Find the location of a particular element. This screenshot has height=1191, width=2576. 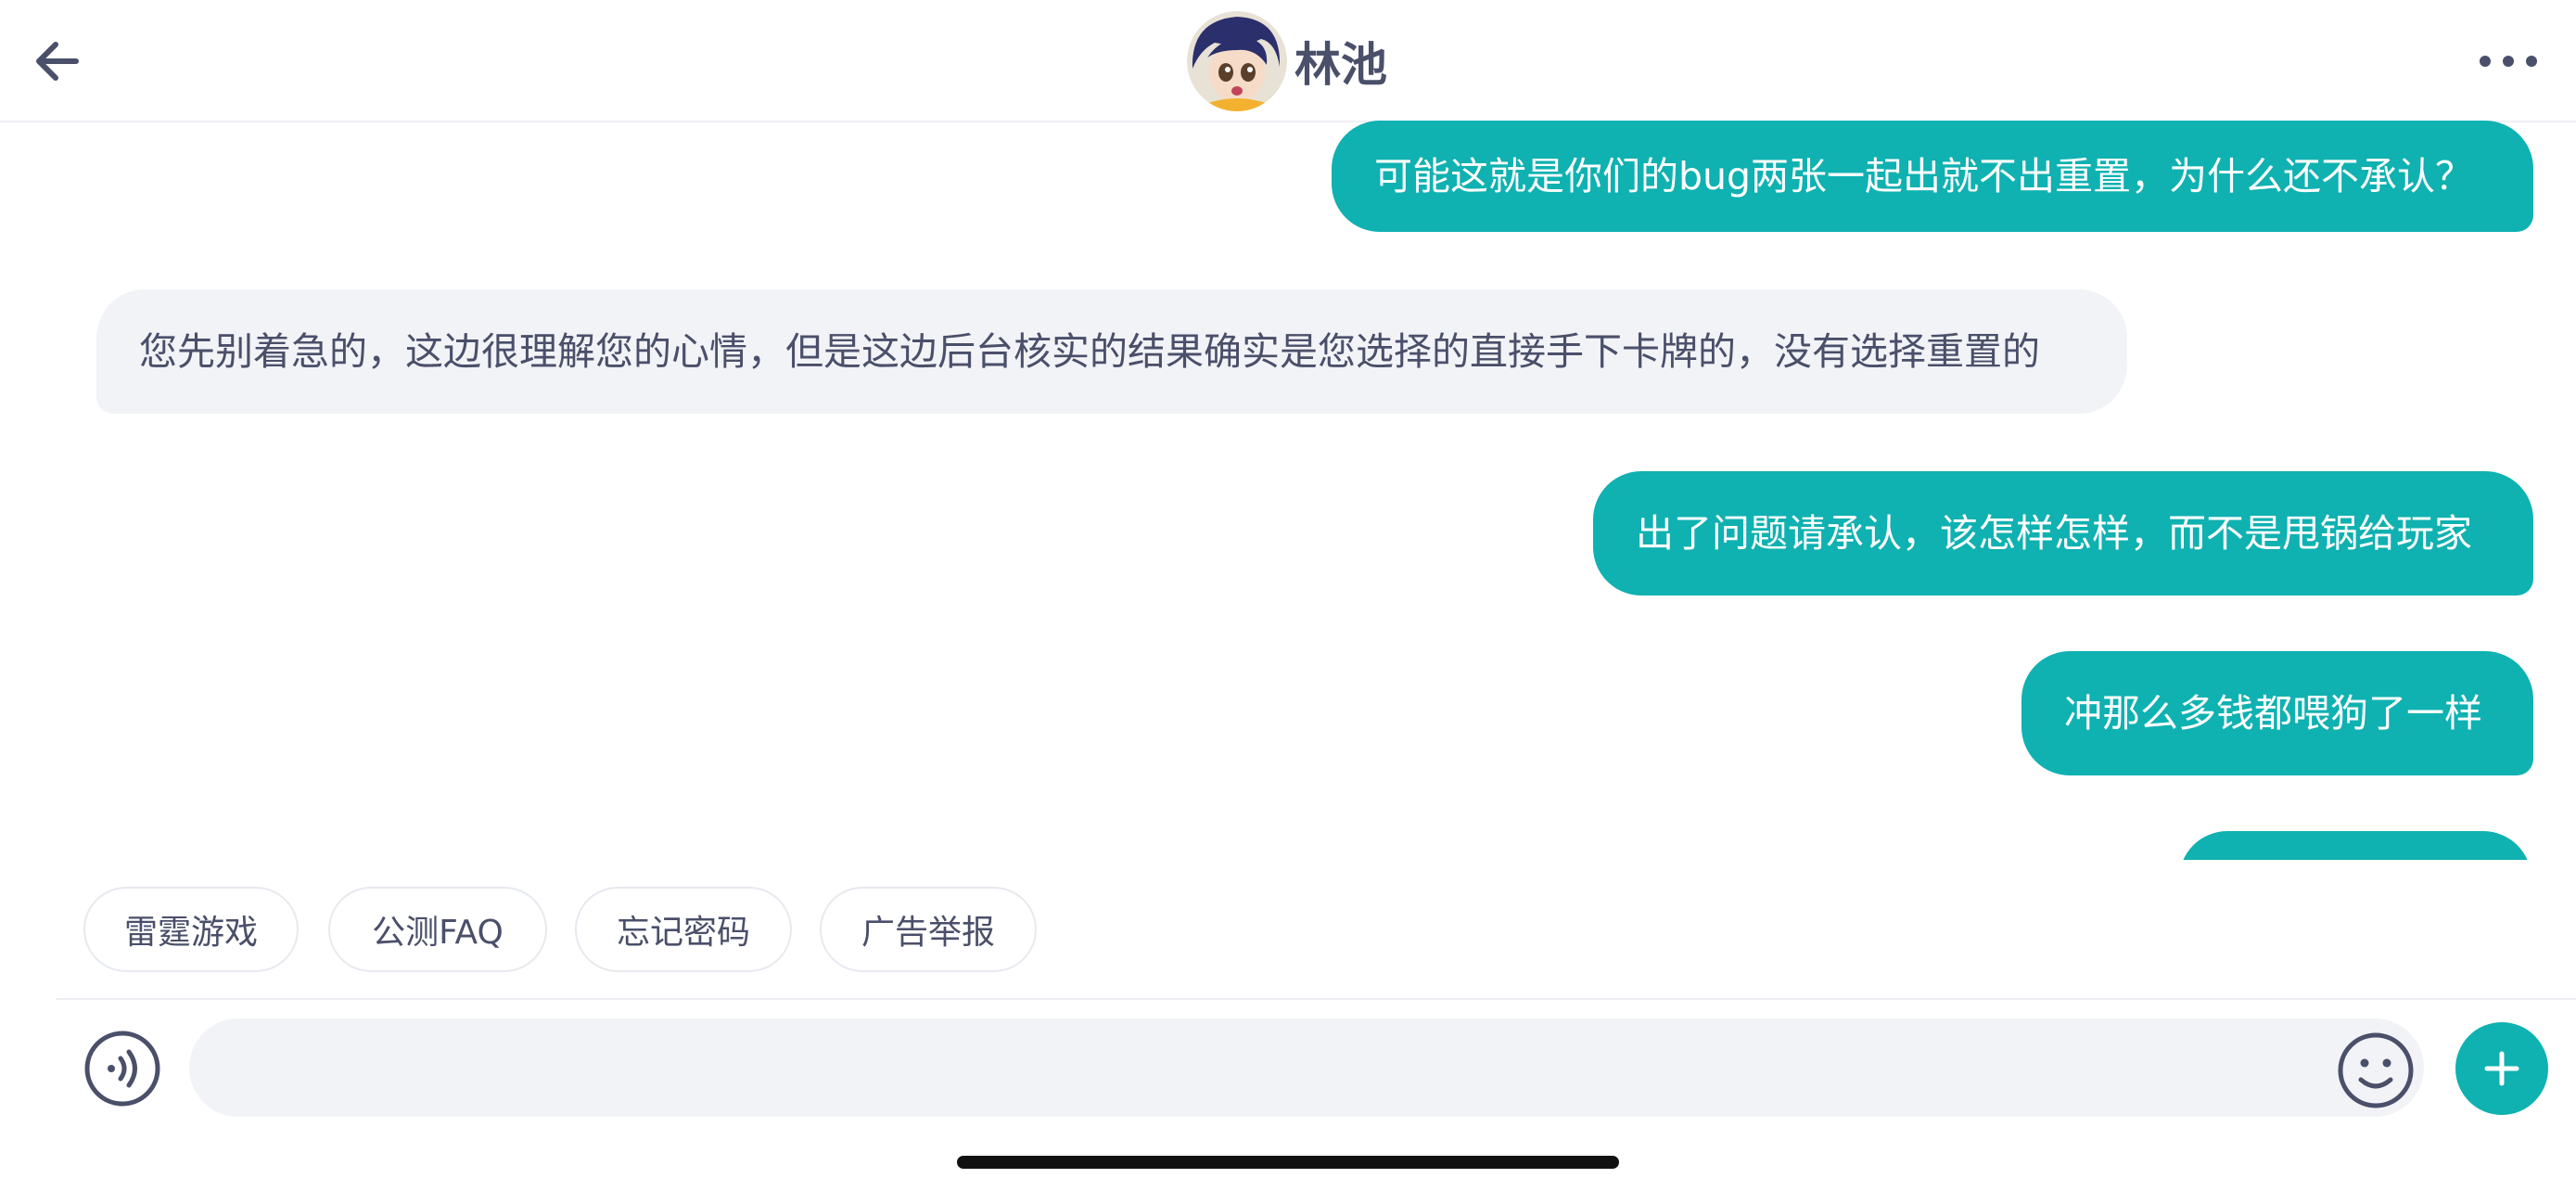

quick-reply-chip: 雷霆游戏 is located at coordinates (191, 929).